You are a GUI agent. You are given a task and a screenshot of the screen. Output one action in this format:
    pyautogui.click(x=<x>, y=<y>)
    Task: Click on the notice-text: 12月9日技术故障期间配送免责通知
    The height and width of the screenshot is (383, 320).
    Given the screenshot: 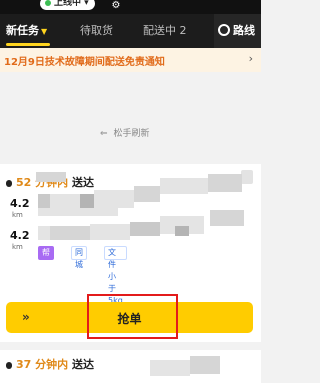 What is the action you would take?
    pyautogui.click(x=84, y=62)
    